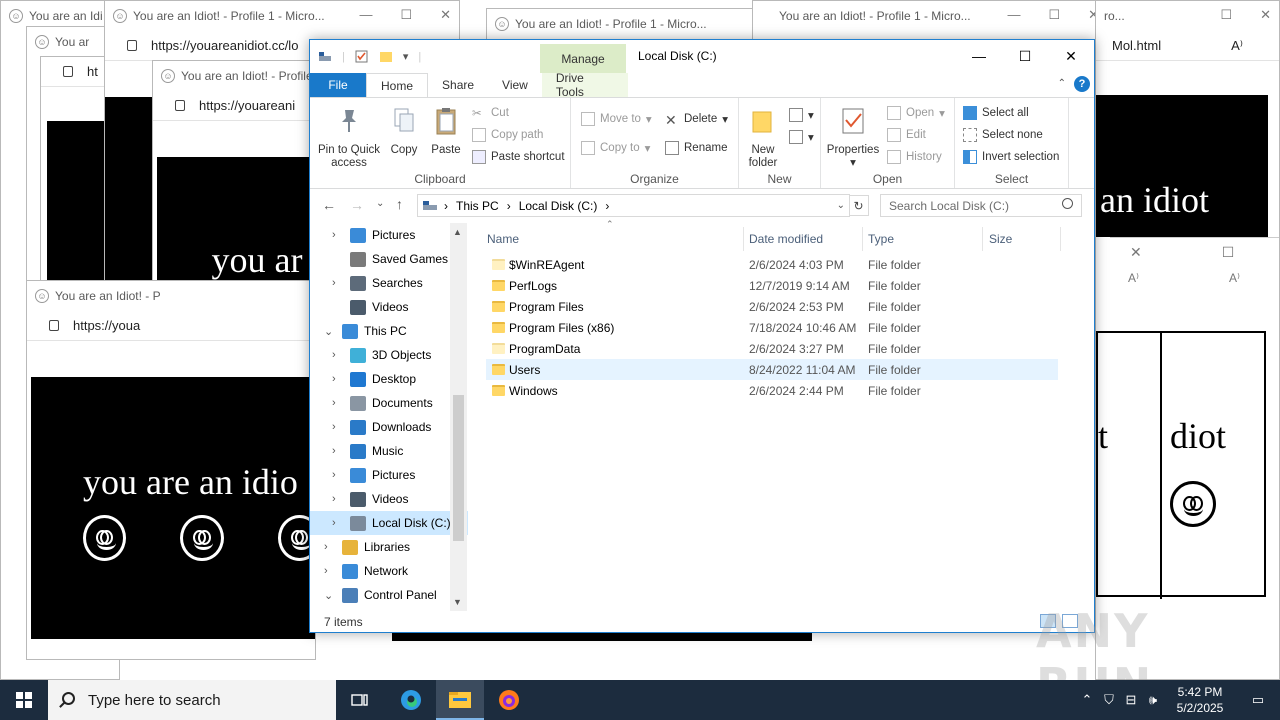  I want to click on search-input: Search Local Disk (C:), so click(981, 205).